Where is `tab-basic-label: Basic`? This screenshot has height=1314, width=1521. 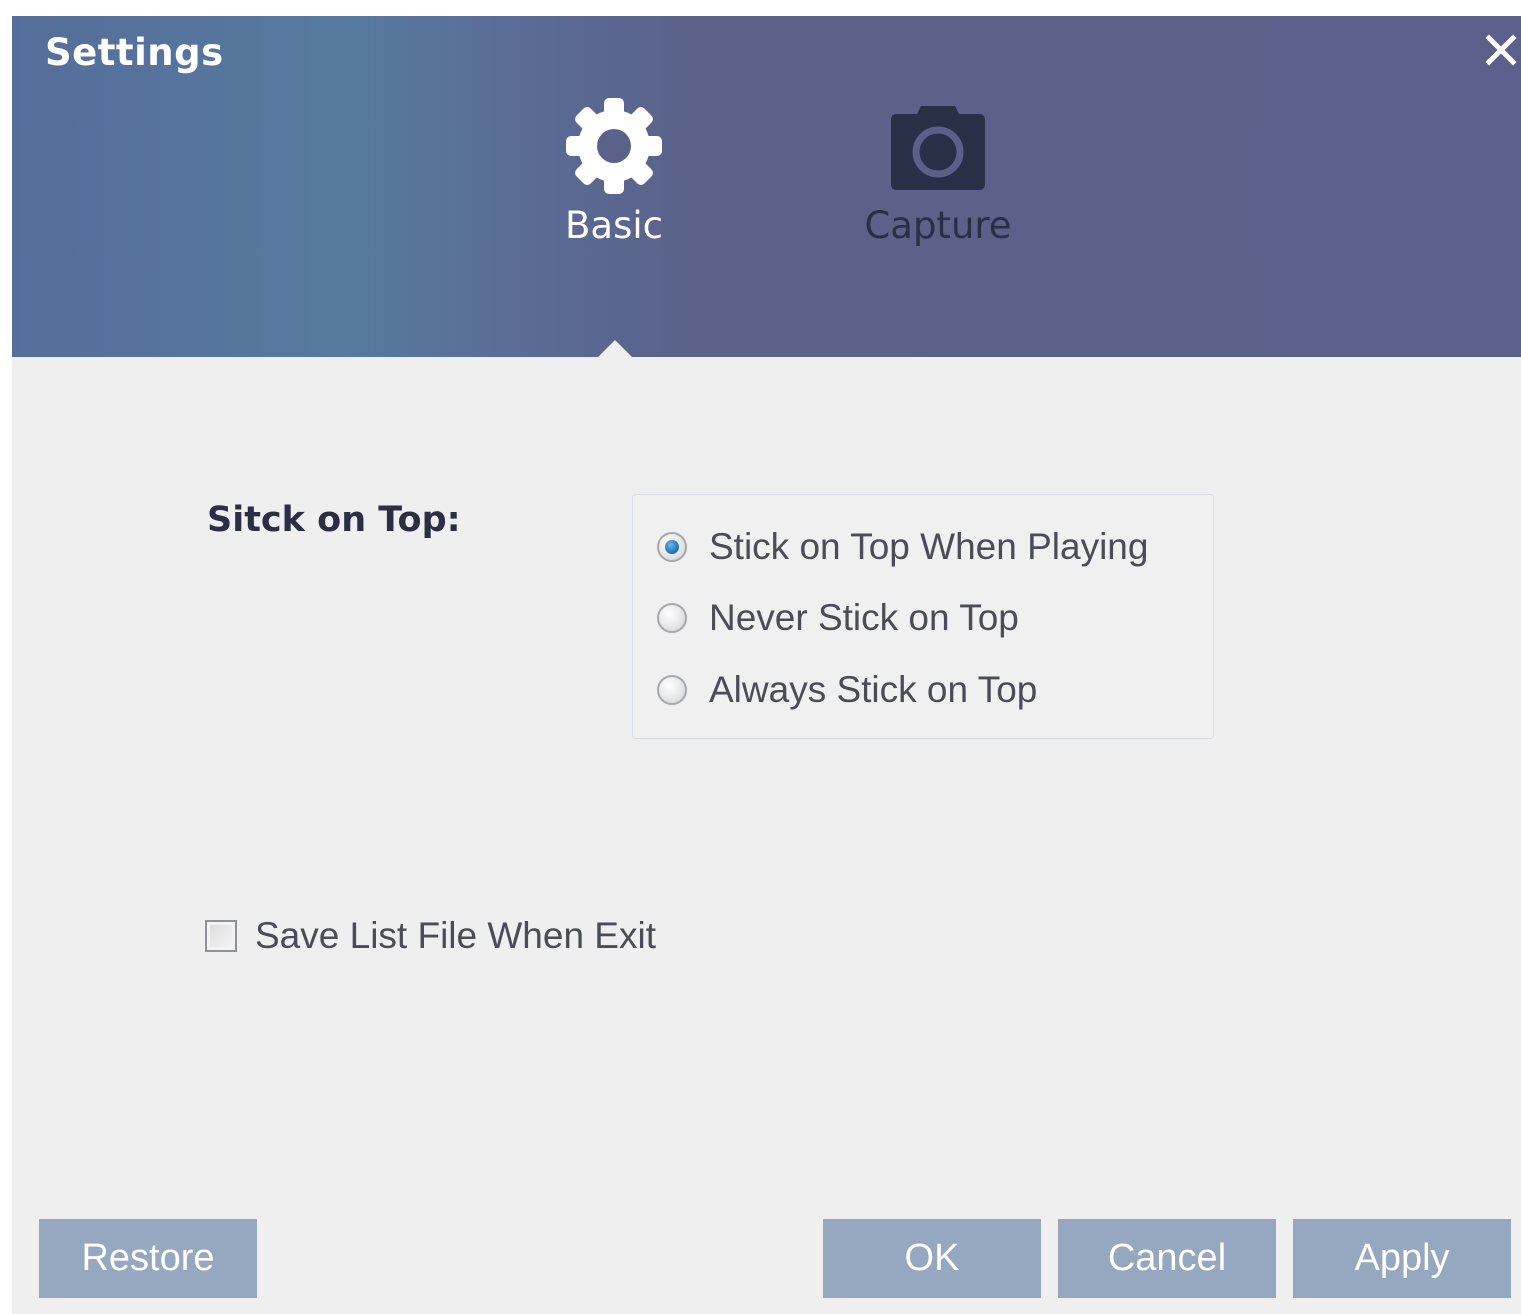
tab-basic-label: Basic is located at coordinates (614, 225).